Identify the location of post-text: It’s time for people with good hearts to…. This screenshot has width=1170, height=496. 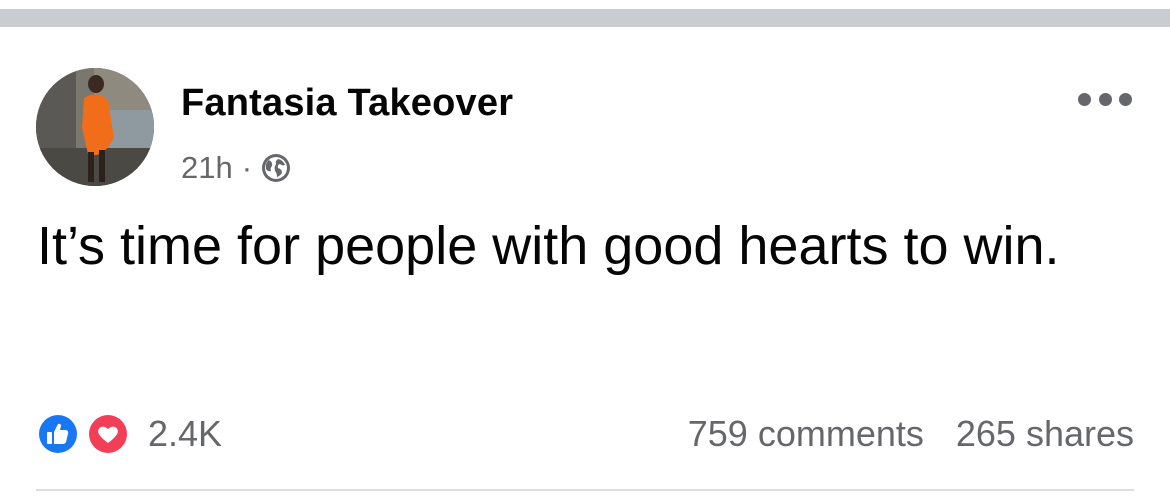
(548, 246).